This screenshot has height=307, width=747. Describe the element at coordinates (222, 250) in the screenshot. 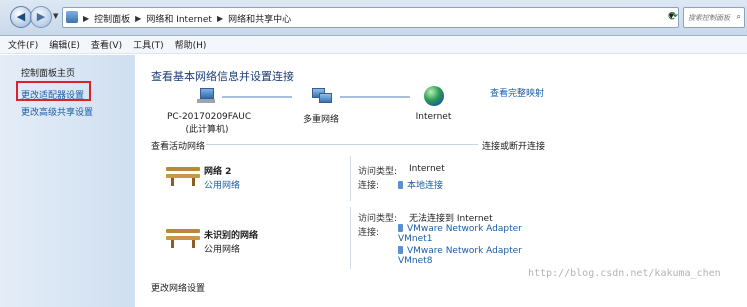

I see `network-type: 公用网络` at that location.